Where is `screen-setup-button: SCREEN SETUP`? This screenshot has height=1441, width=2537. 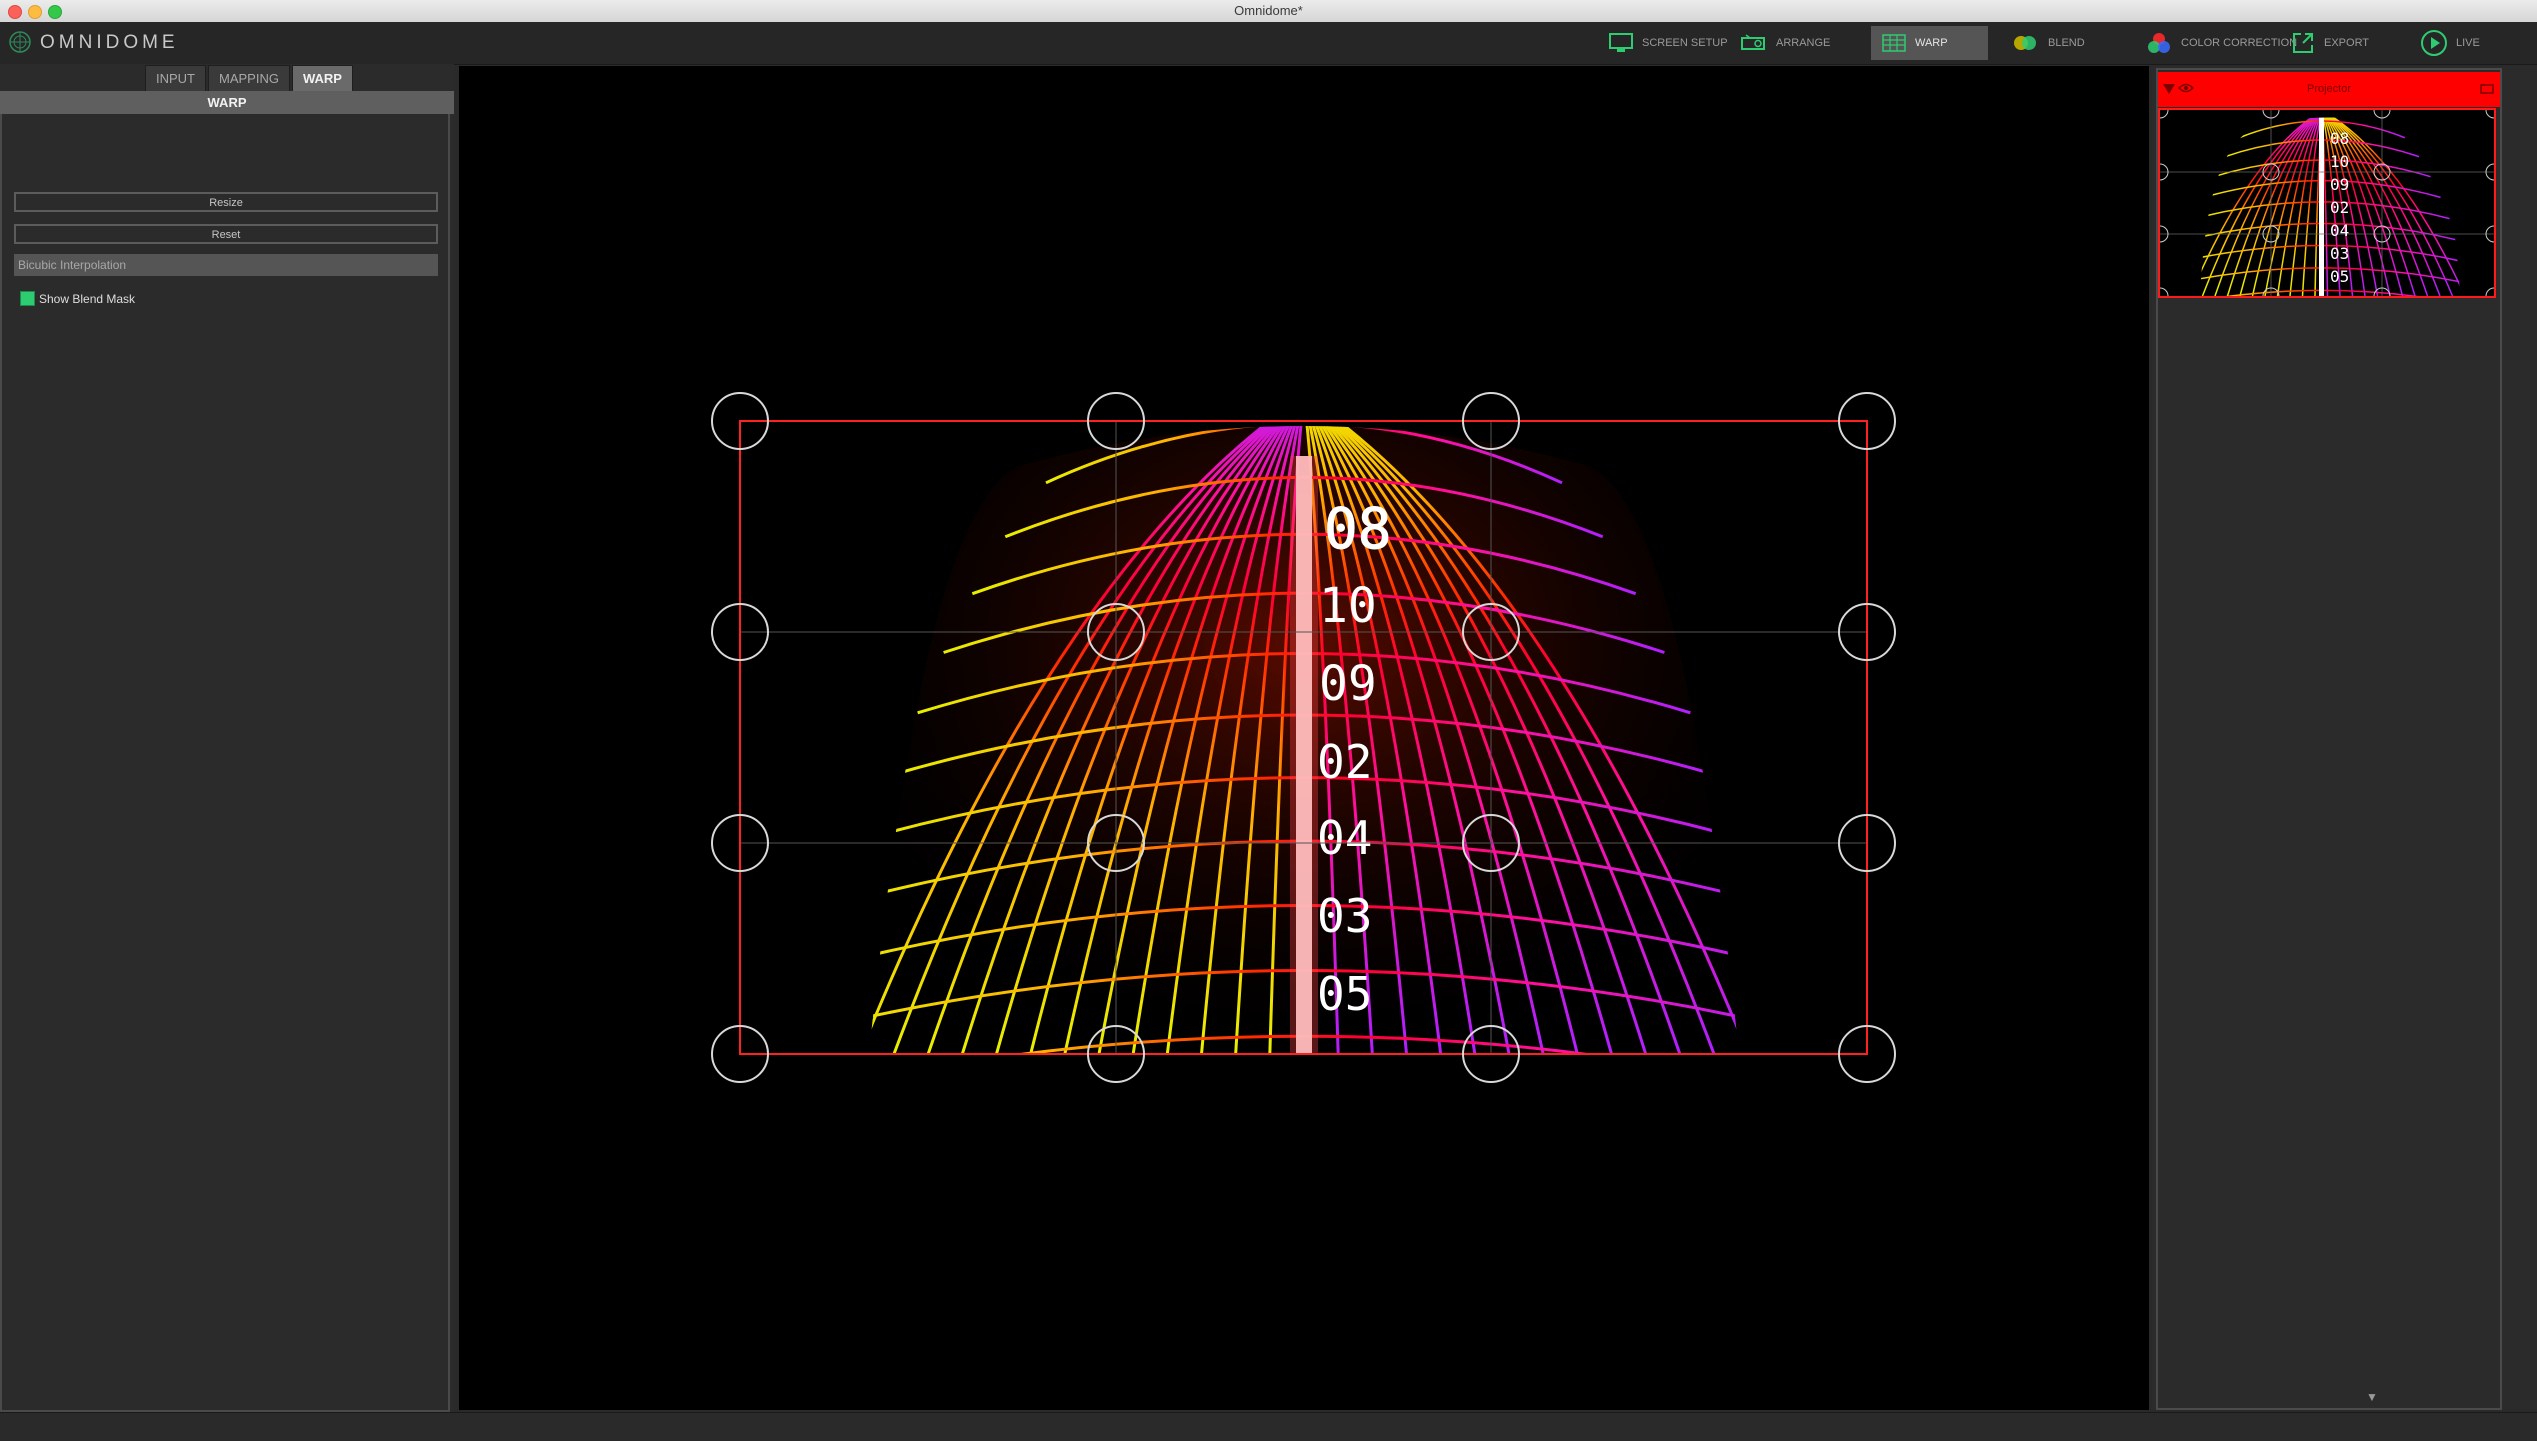 screen-setup-button: SCREEN SETUP is located at coordinates (1668, 43).